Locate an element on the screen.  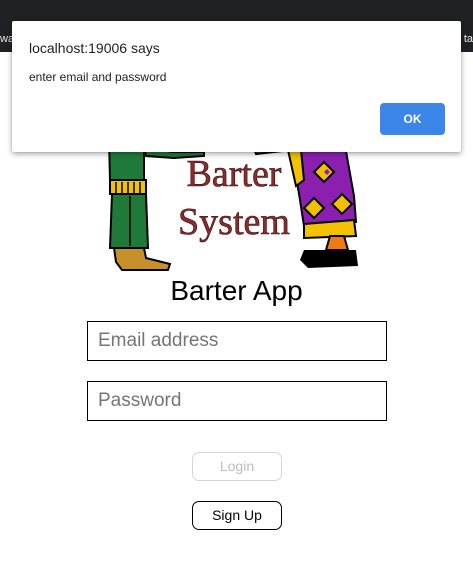
app-title: Barter App is located at coordinates (236, 290).